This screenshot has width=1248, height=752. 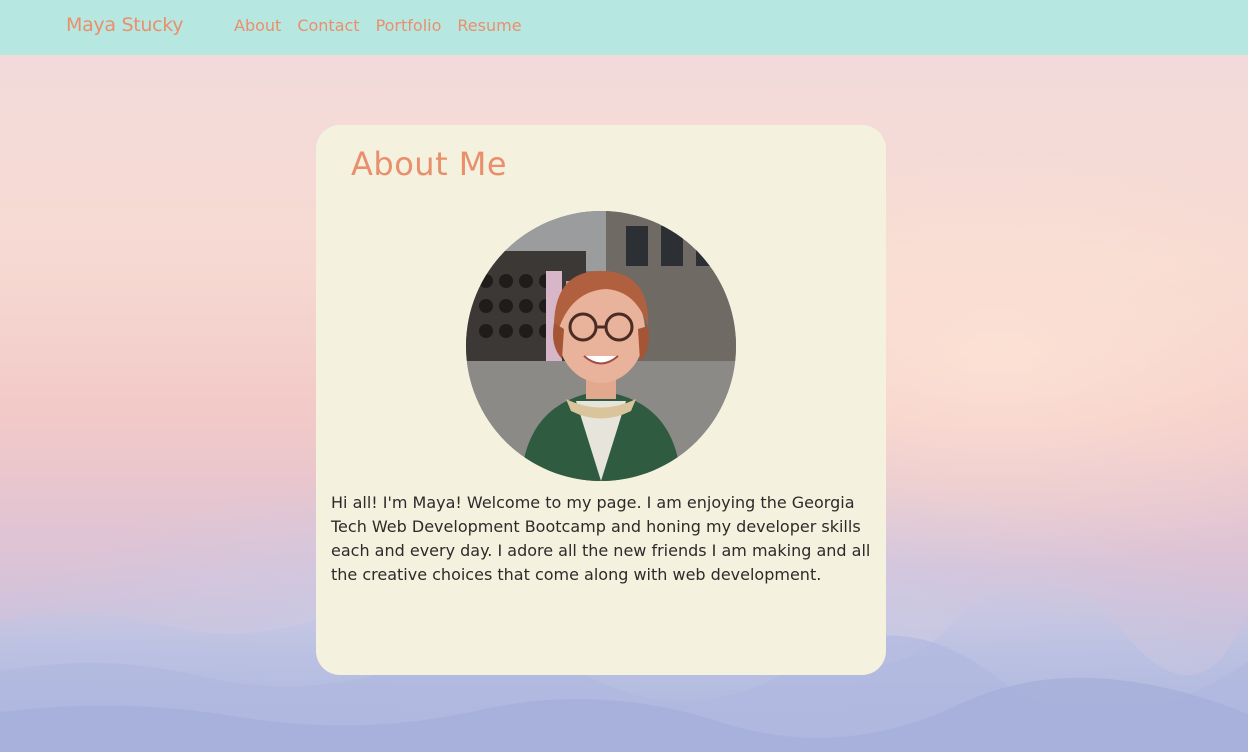 I want to click on nav-links: About Contact Portfolio Resume, so click(x=378, y=25).